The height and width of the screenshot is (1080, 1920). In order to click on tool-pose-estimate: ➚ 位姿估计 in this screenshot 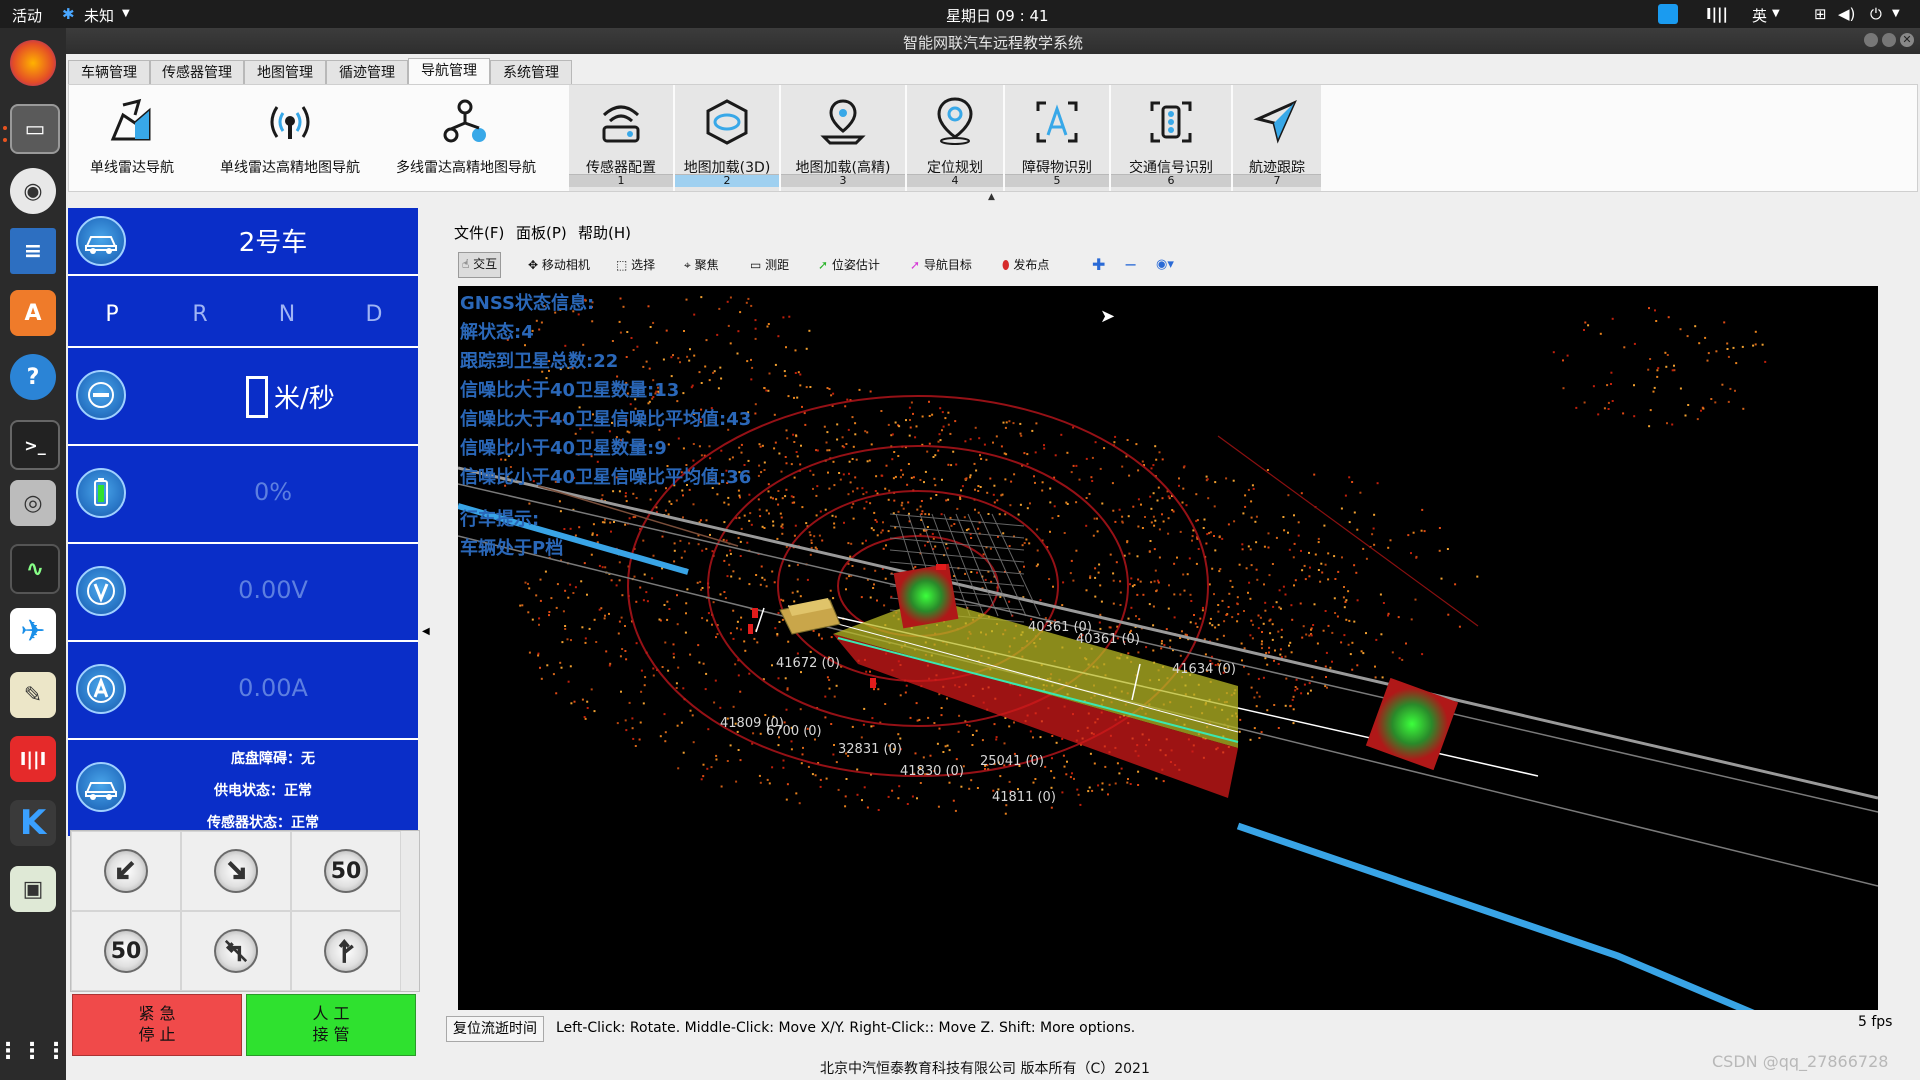, I will do `click(849, 265)`.